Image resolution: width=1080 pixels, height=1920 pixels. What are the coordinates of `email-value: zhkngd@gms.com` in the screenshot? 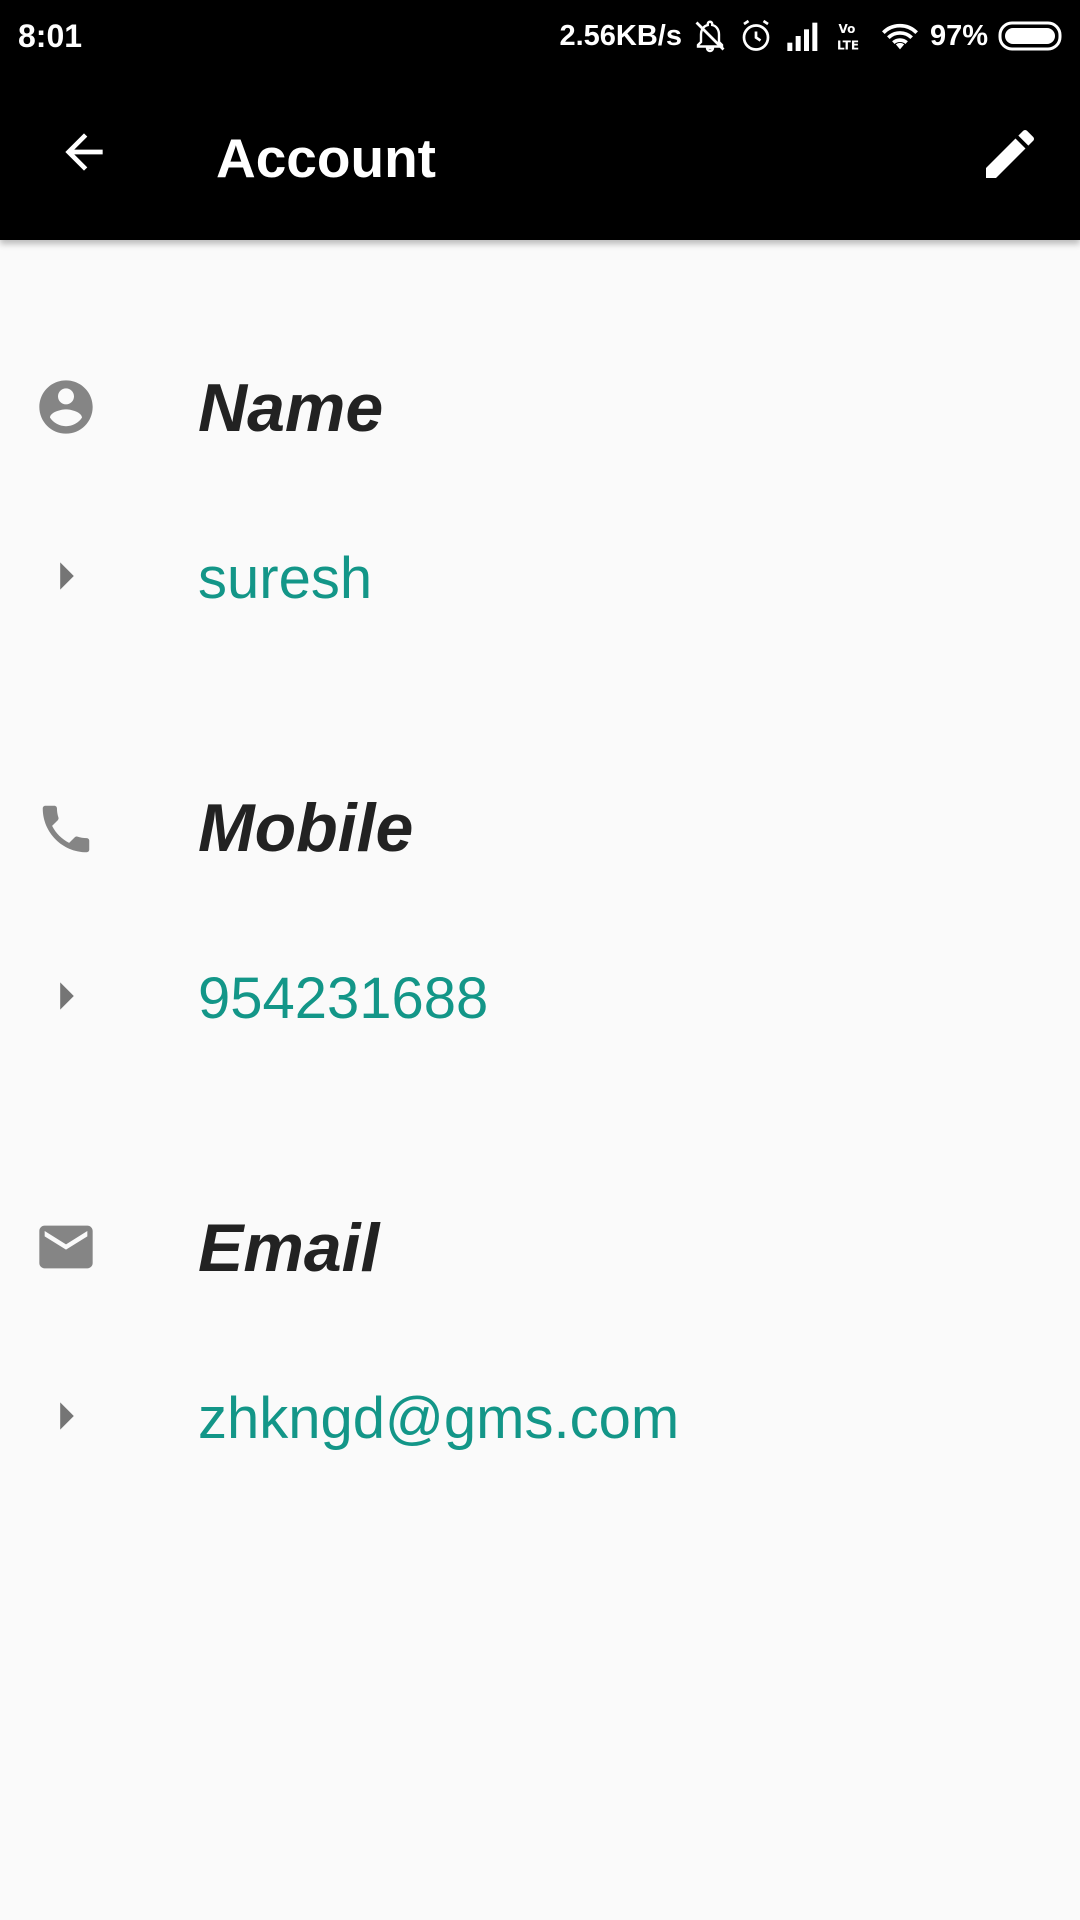 It's located at (438, 1419).